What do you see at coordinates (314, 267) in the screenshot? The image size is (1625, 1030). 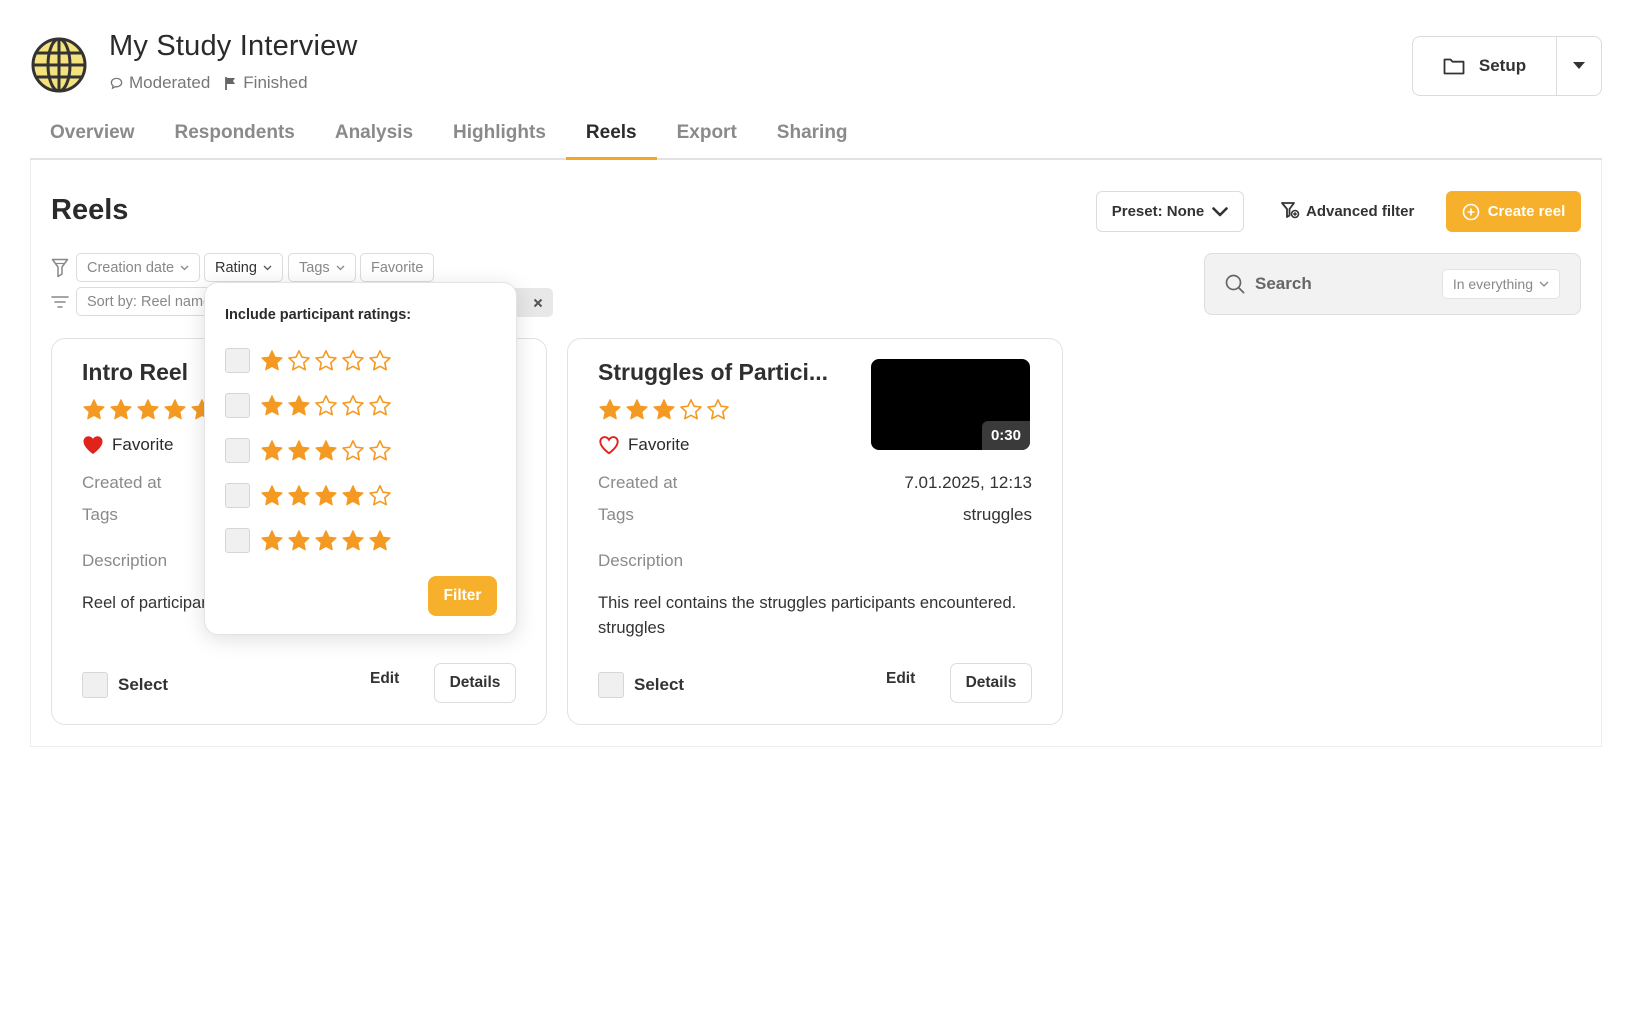 I see `chip-label: Tags` at bounding box center [314, 267].